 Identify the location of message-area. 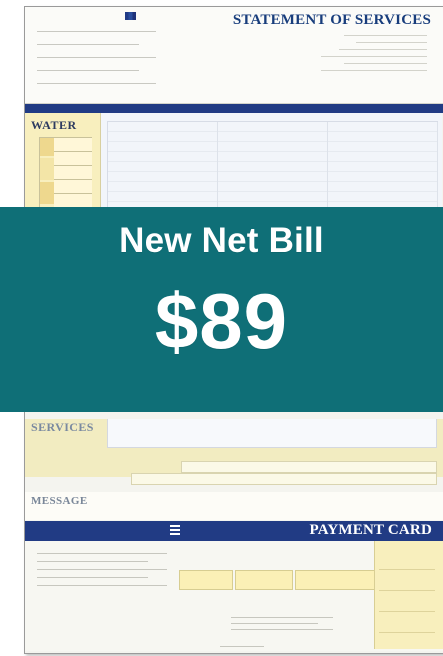
(234, 506).